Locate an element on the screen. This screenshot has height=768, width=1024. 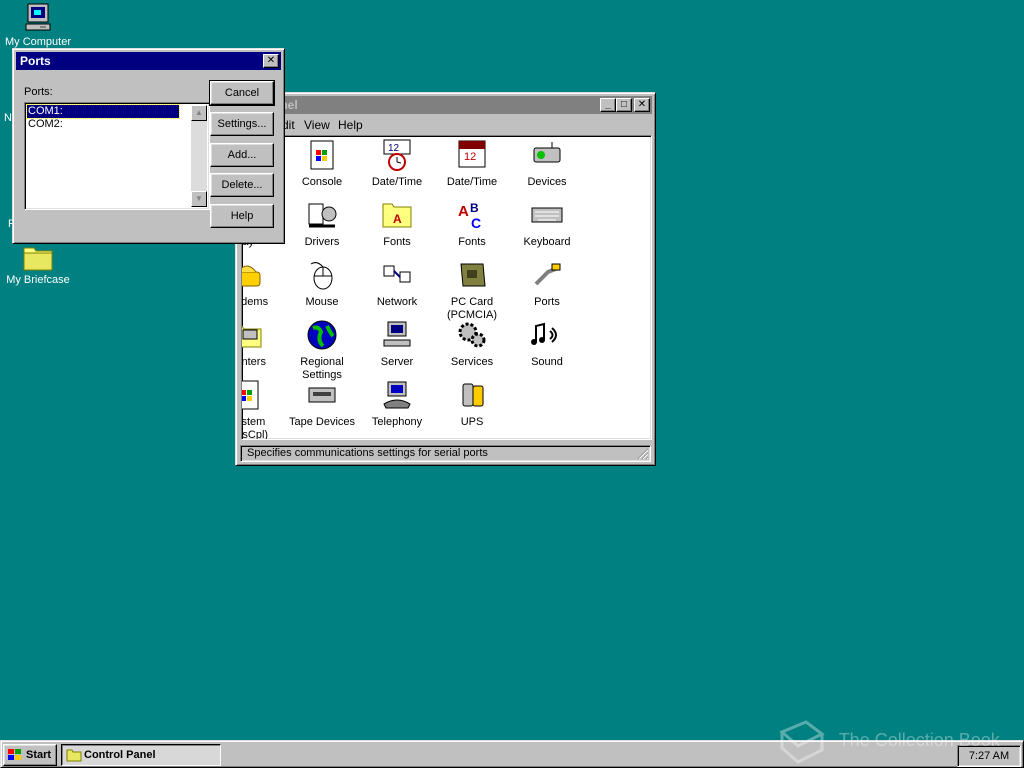
book-icon is located at coordinates (802, 742).